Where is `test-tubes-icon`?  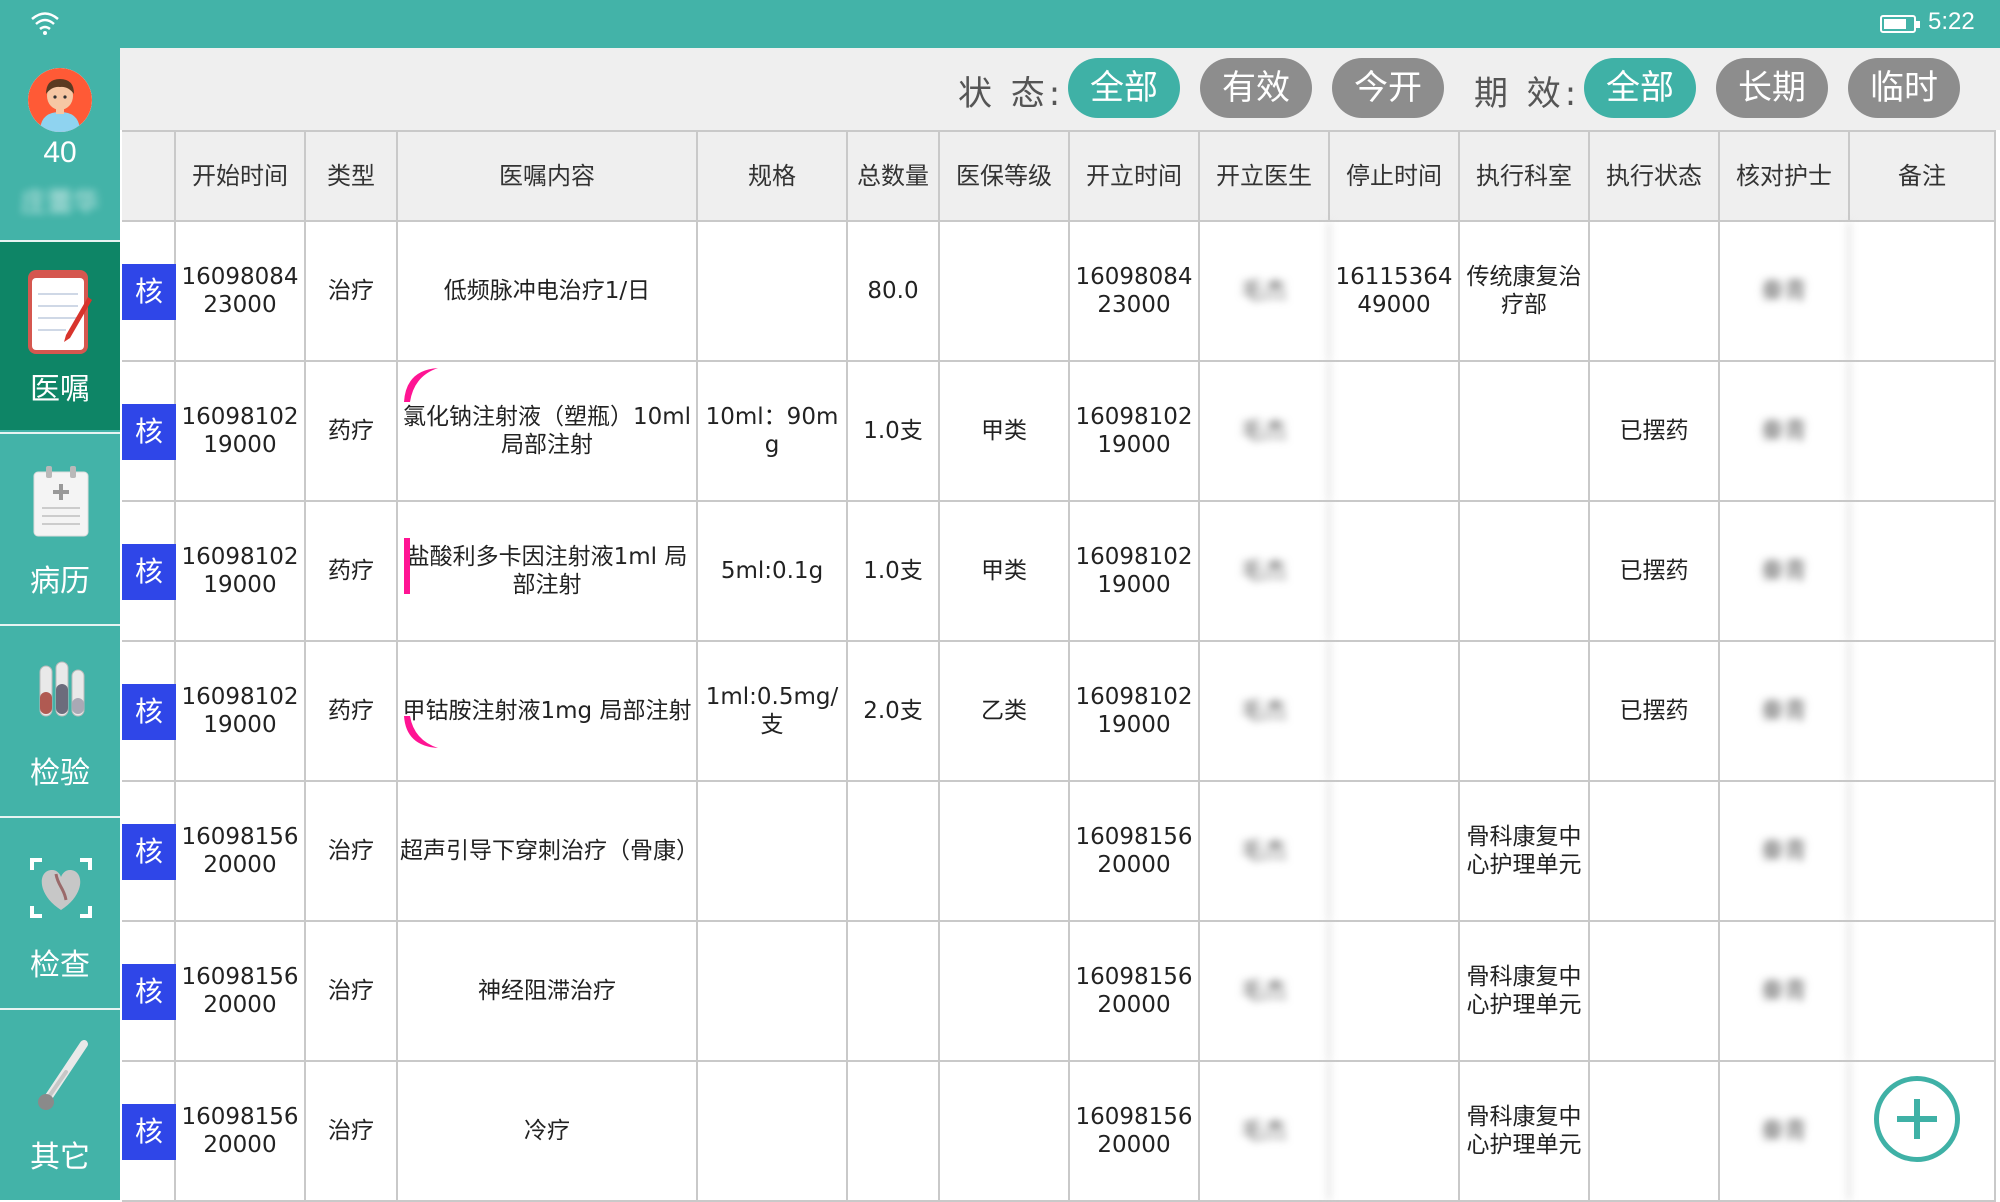 test-tubes-icon is located at coordinates (62, 689).